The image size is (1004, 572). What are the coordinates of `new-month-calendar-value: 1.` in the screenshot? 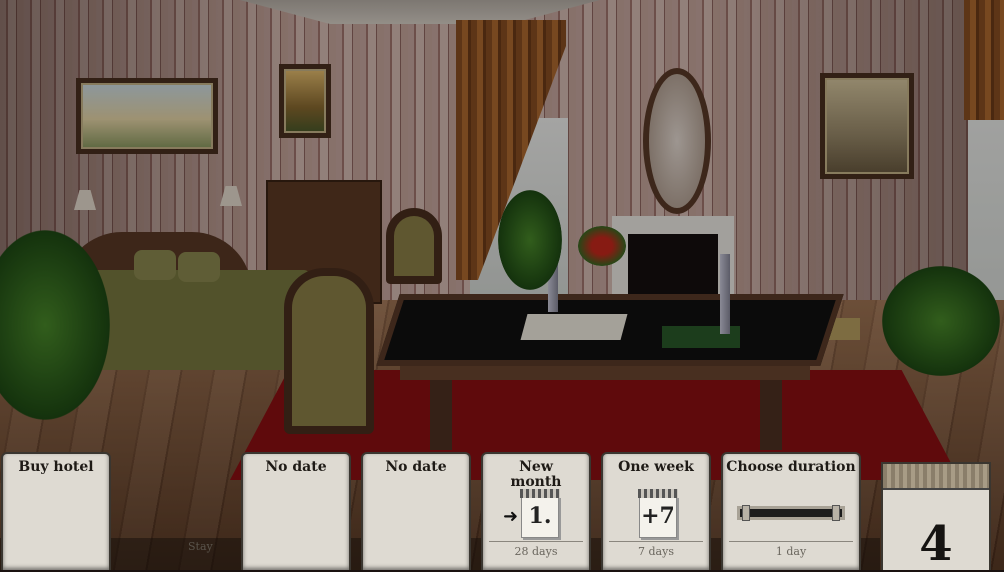 It's located at (540, 516).